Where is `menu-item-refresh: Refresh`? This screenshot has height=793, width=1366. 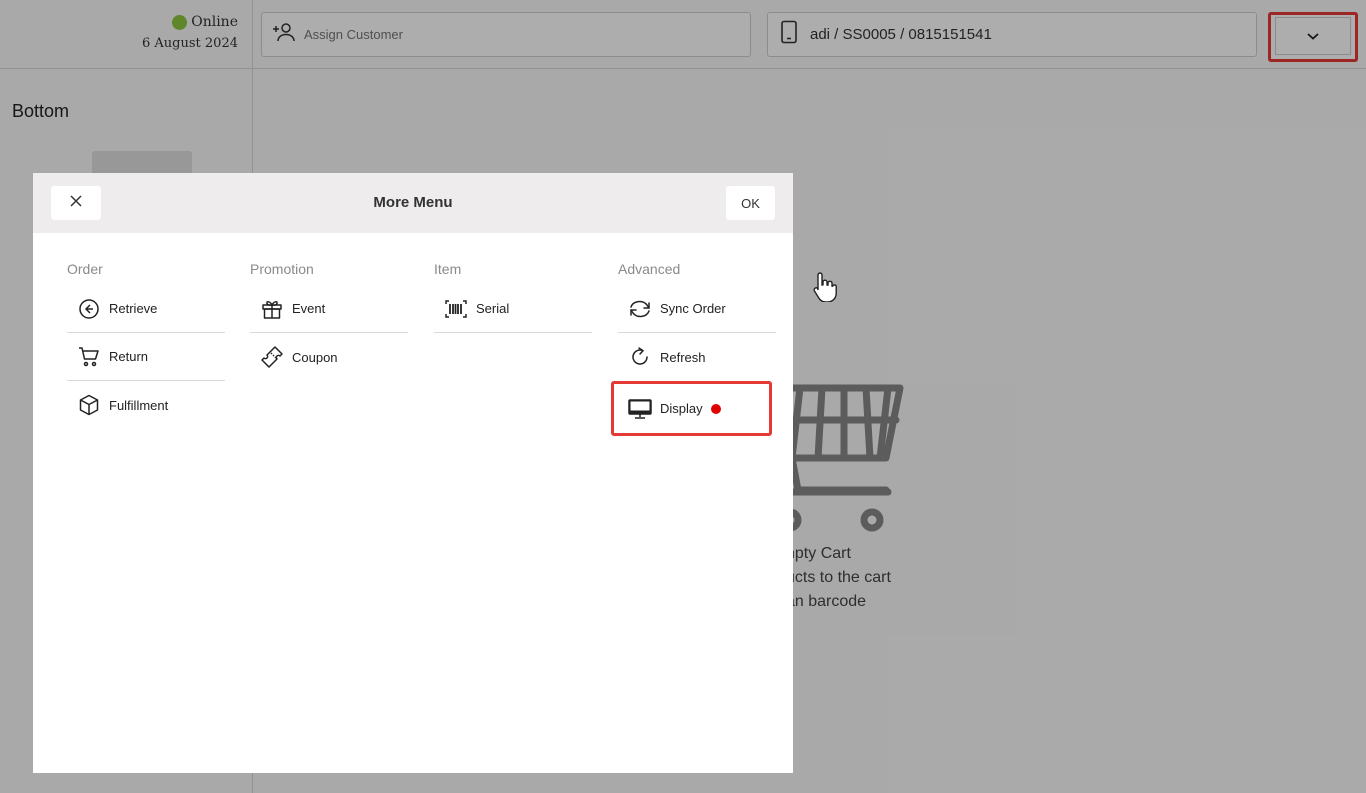
menu-item-refresh: Refresh is located at coordinates (697, 357).